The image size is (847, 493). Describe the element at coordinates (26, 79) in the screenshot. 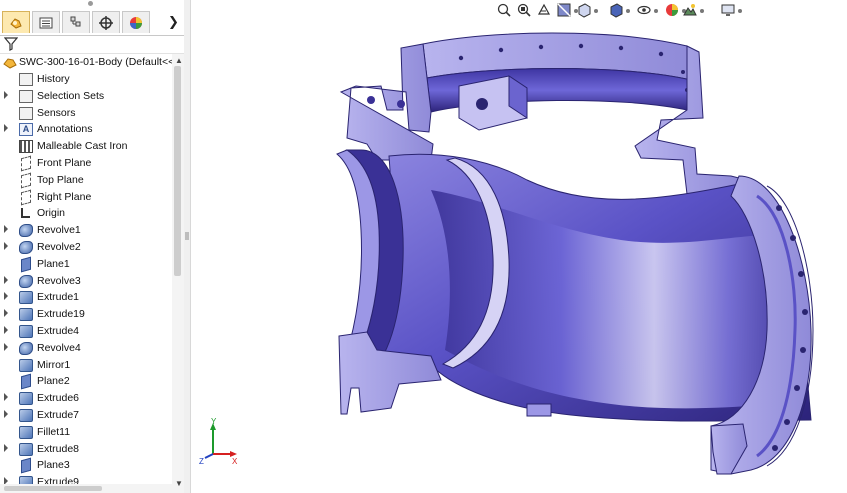

I see `history-folder-icon` at that location.